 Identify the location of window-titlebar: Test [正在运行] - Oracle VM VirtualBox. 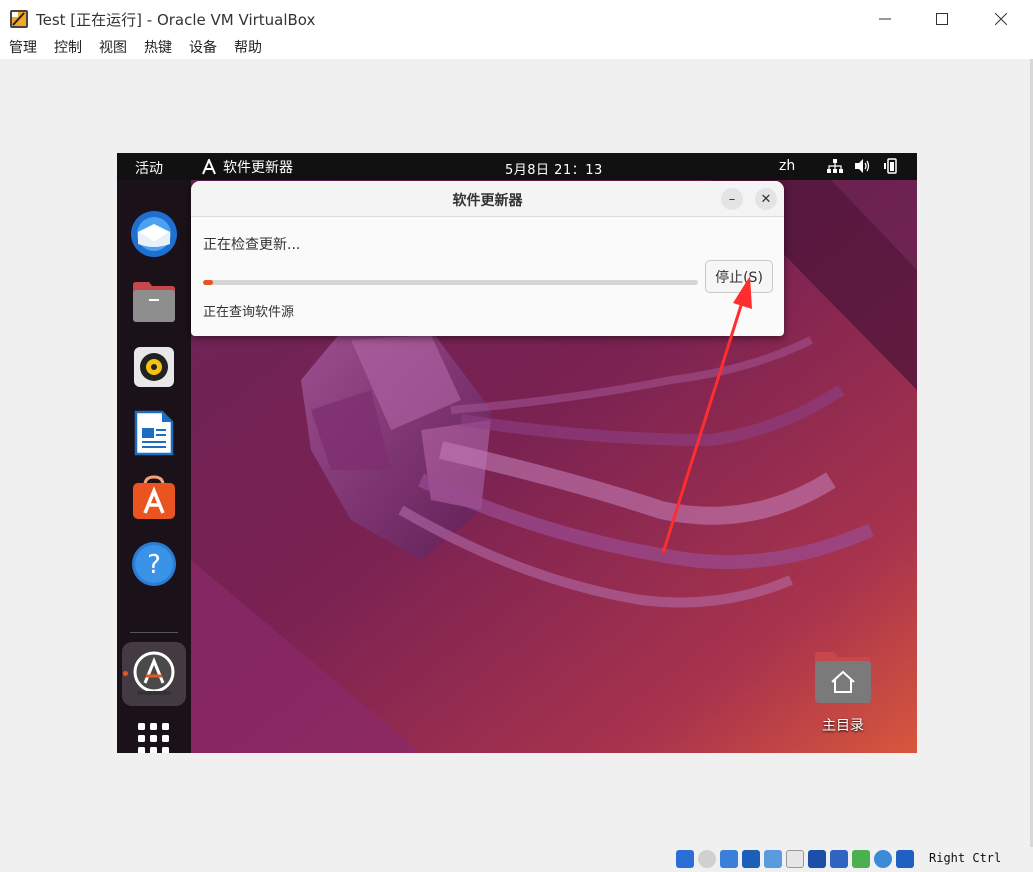
(516, 18).